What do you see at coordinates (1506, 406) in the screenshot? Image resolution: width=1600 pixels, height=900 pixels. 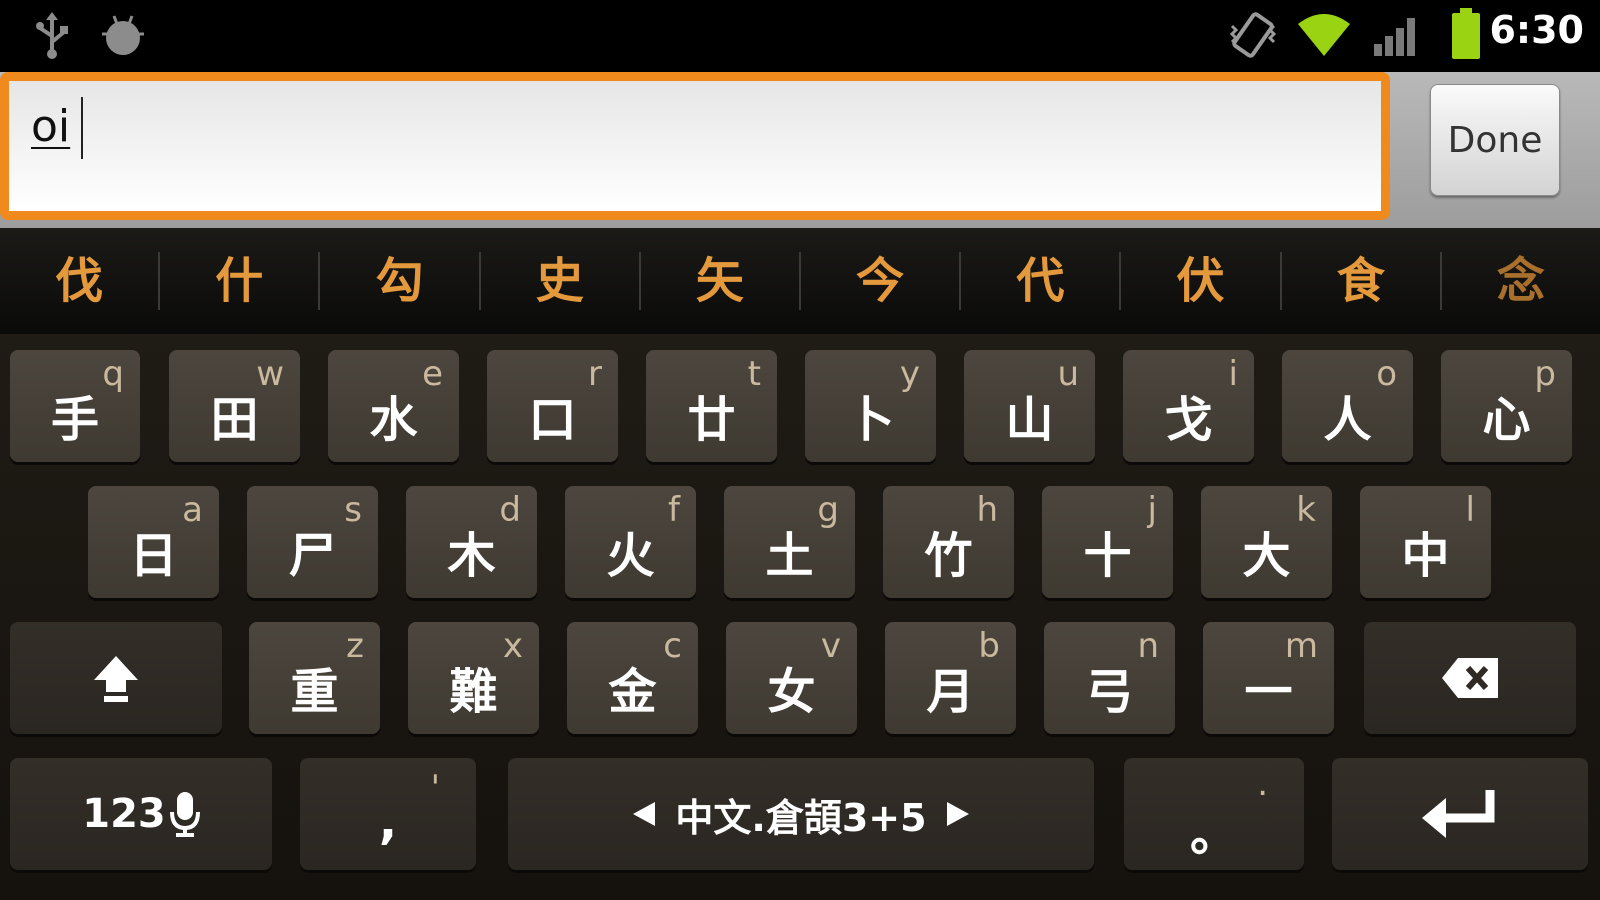 I see `key-p: p 心` at bounding box center [1506, 406].